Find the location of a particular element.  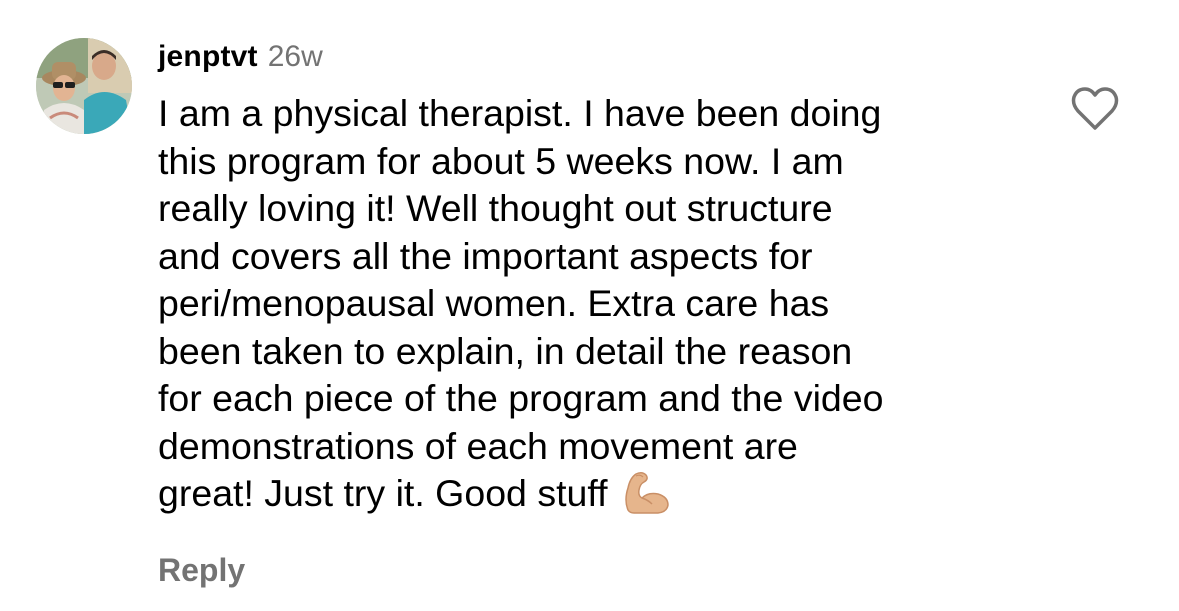

flexed-biceps-icon is located at coordinates (646, 492).